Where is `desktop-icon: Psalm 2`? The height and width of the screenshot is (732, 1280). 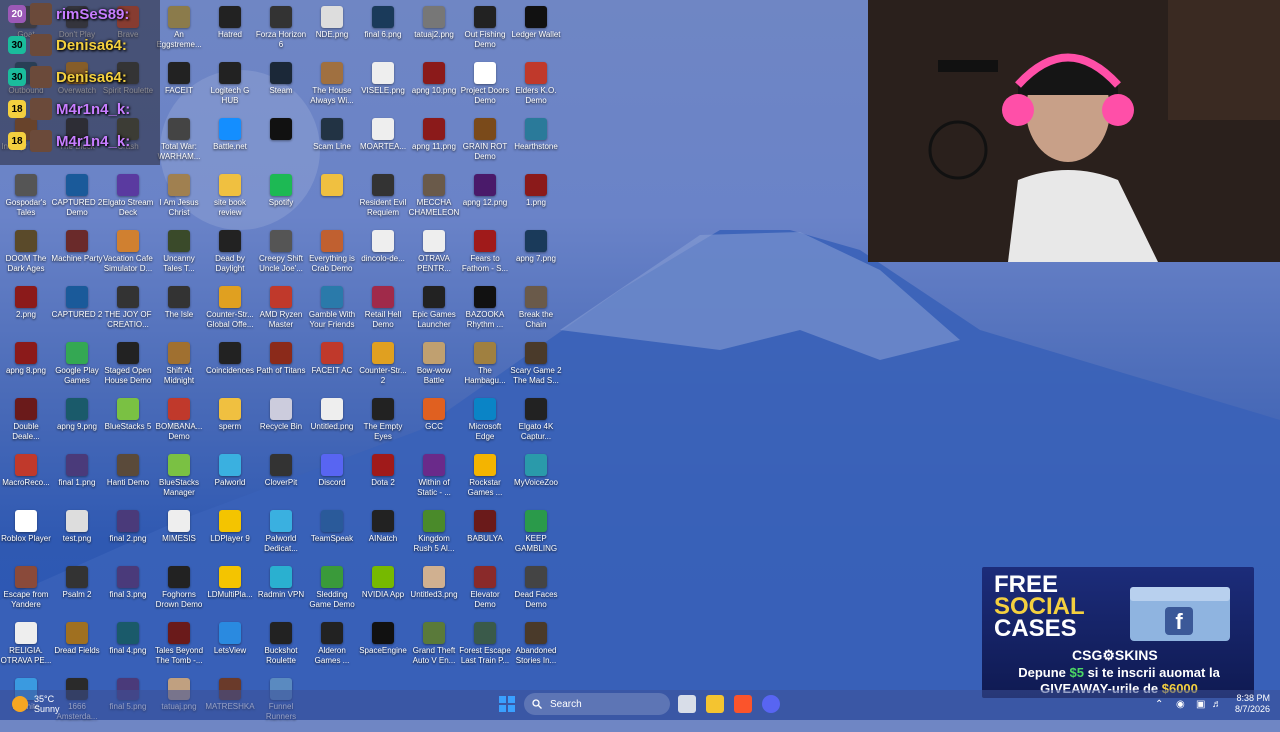
desktop-icon: Psalm 2 is located at coordinates (77, 592).